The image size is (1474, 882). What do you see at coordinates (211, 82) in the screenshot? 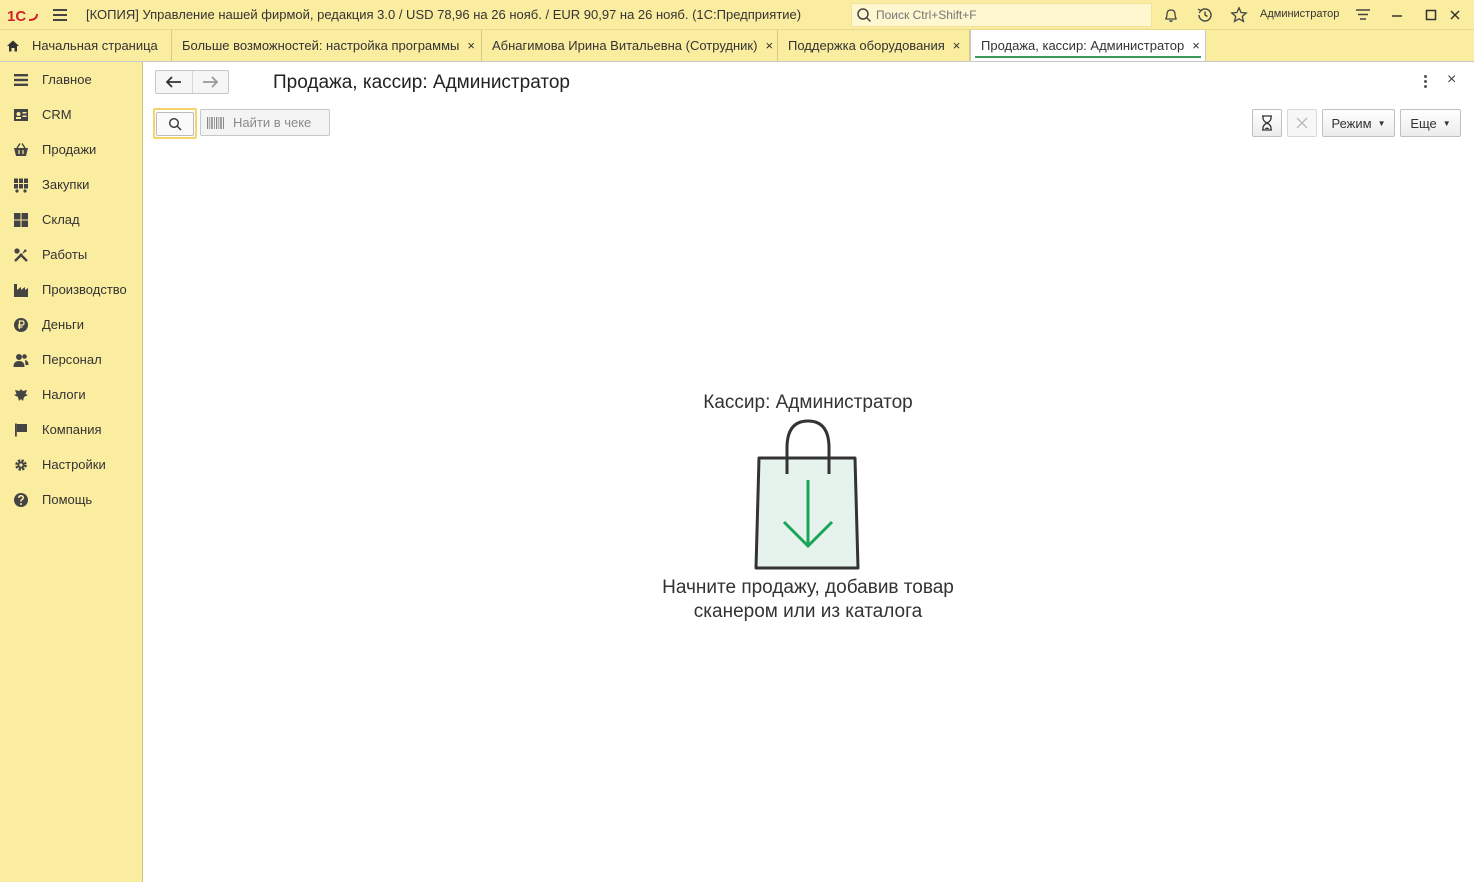
I see `forward-arrow-icon` at bounding box center [211, 82].